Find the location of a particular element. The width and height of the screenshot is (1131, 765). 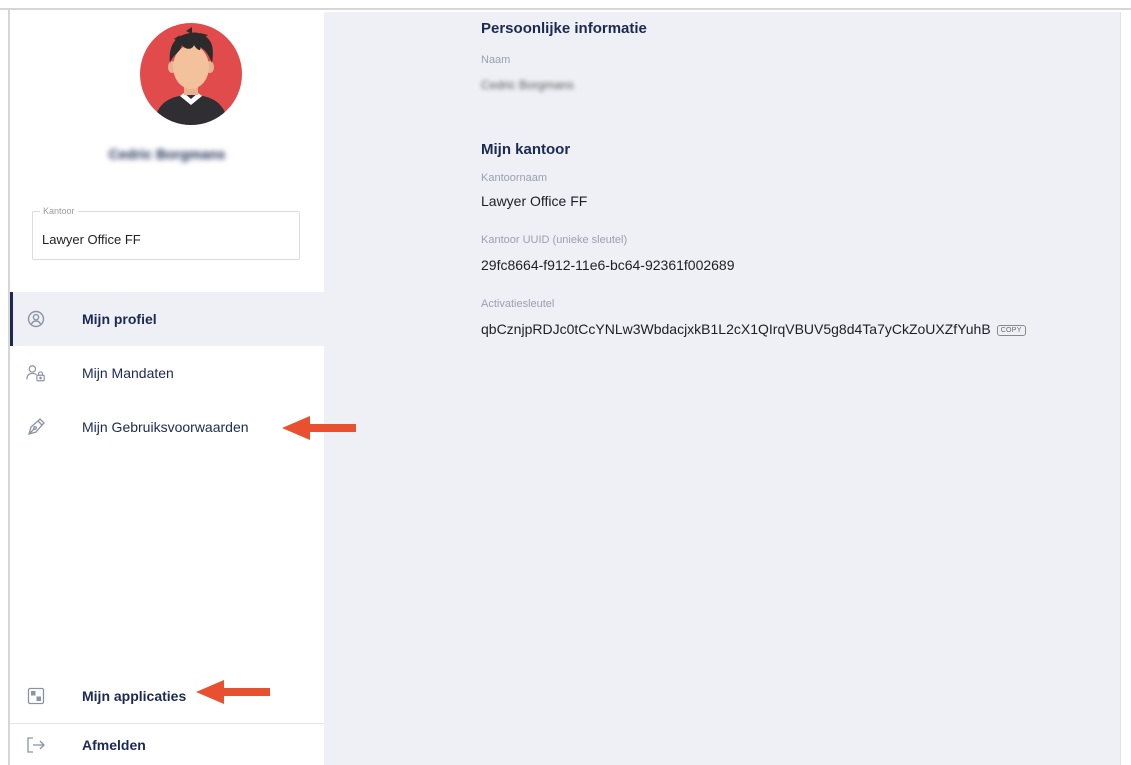

user-name: Cedric Borgmans is located at coordinates (167, 154).